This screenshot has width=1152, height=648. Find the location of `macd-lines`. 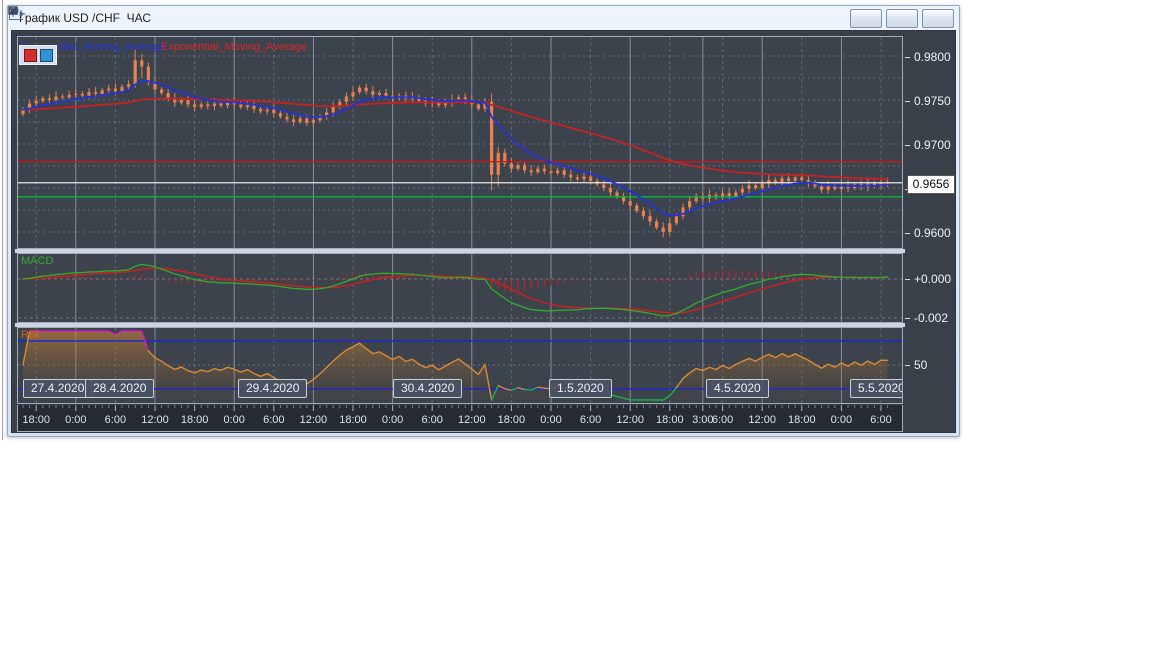

macd-lines is located at coordinates (455, 290).